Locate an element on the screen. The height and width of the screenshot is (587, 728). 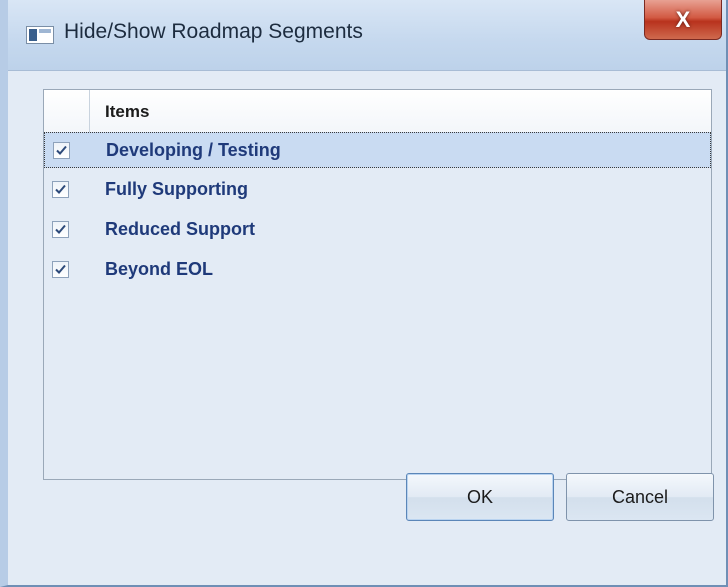
list-item: Reduced Support is located at coordinates (377, 230).